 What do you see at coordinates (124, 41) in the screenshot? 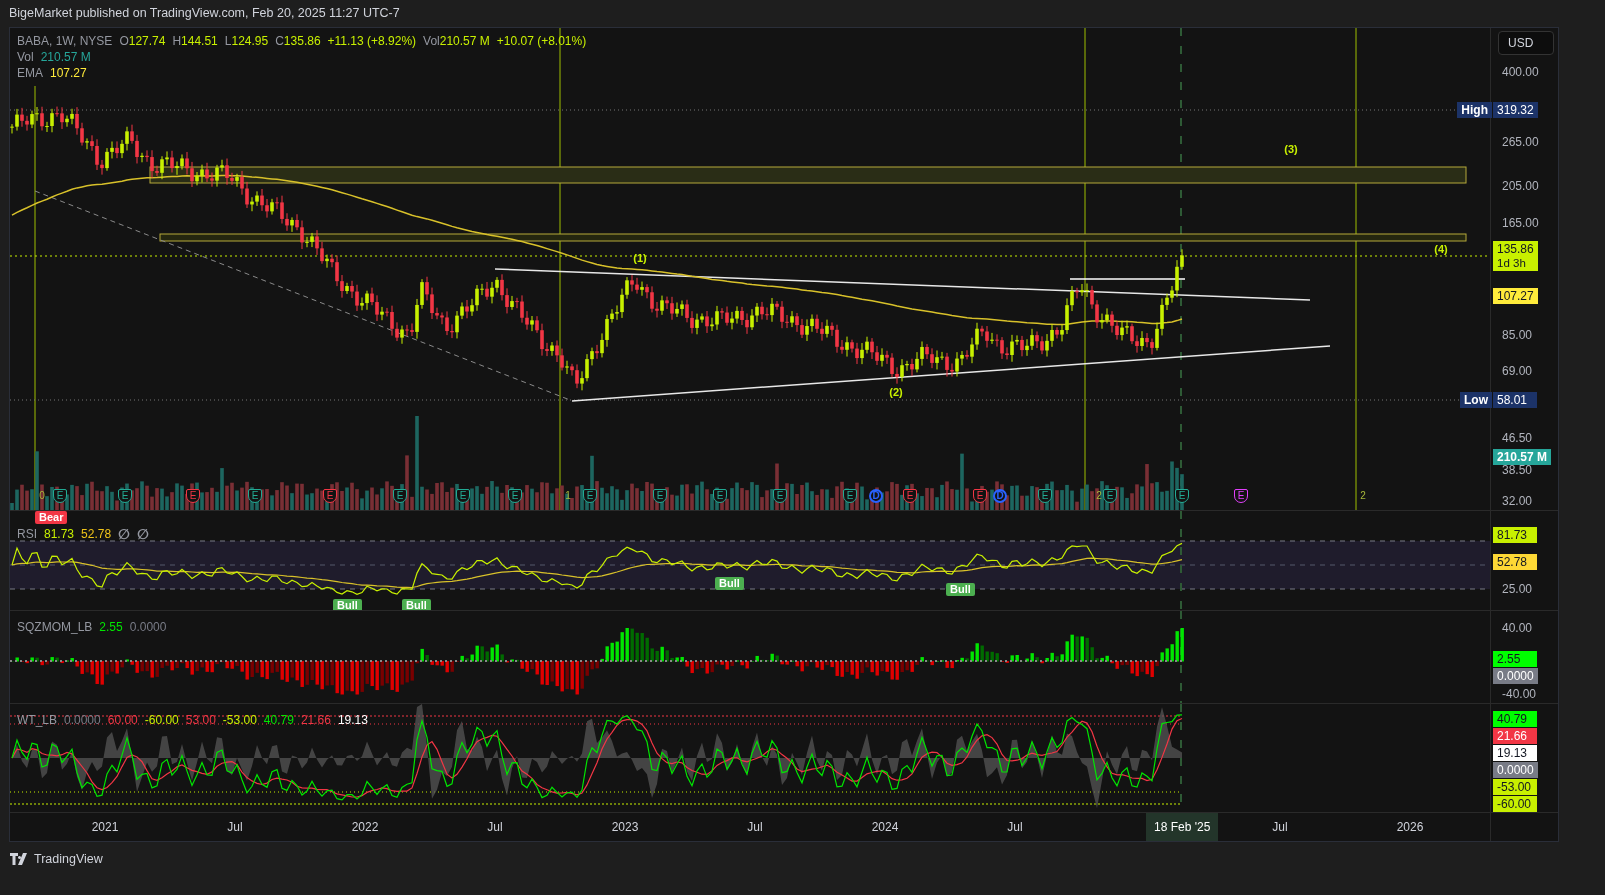
I see `legend-label: O` at bounding box center [124, 41].